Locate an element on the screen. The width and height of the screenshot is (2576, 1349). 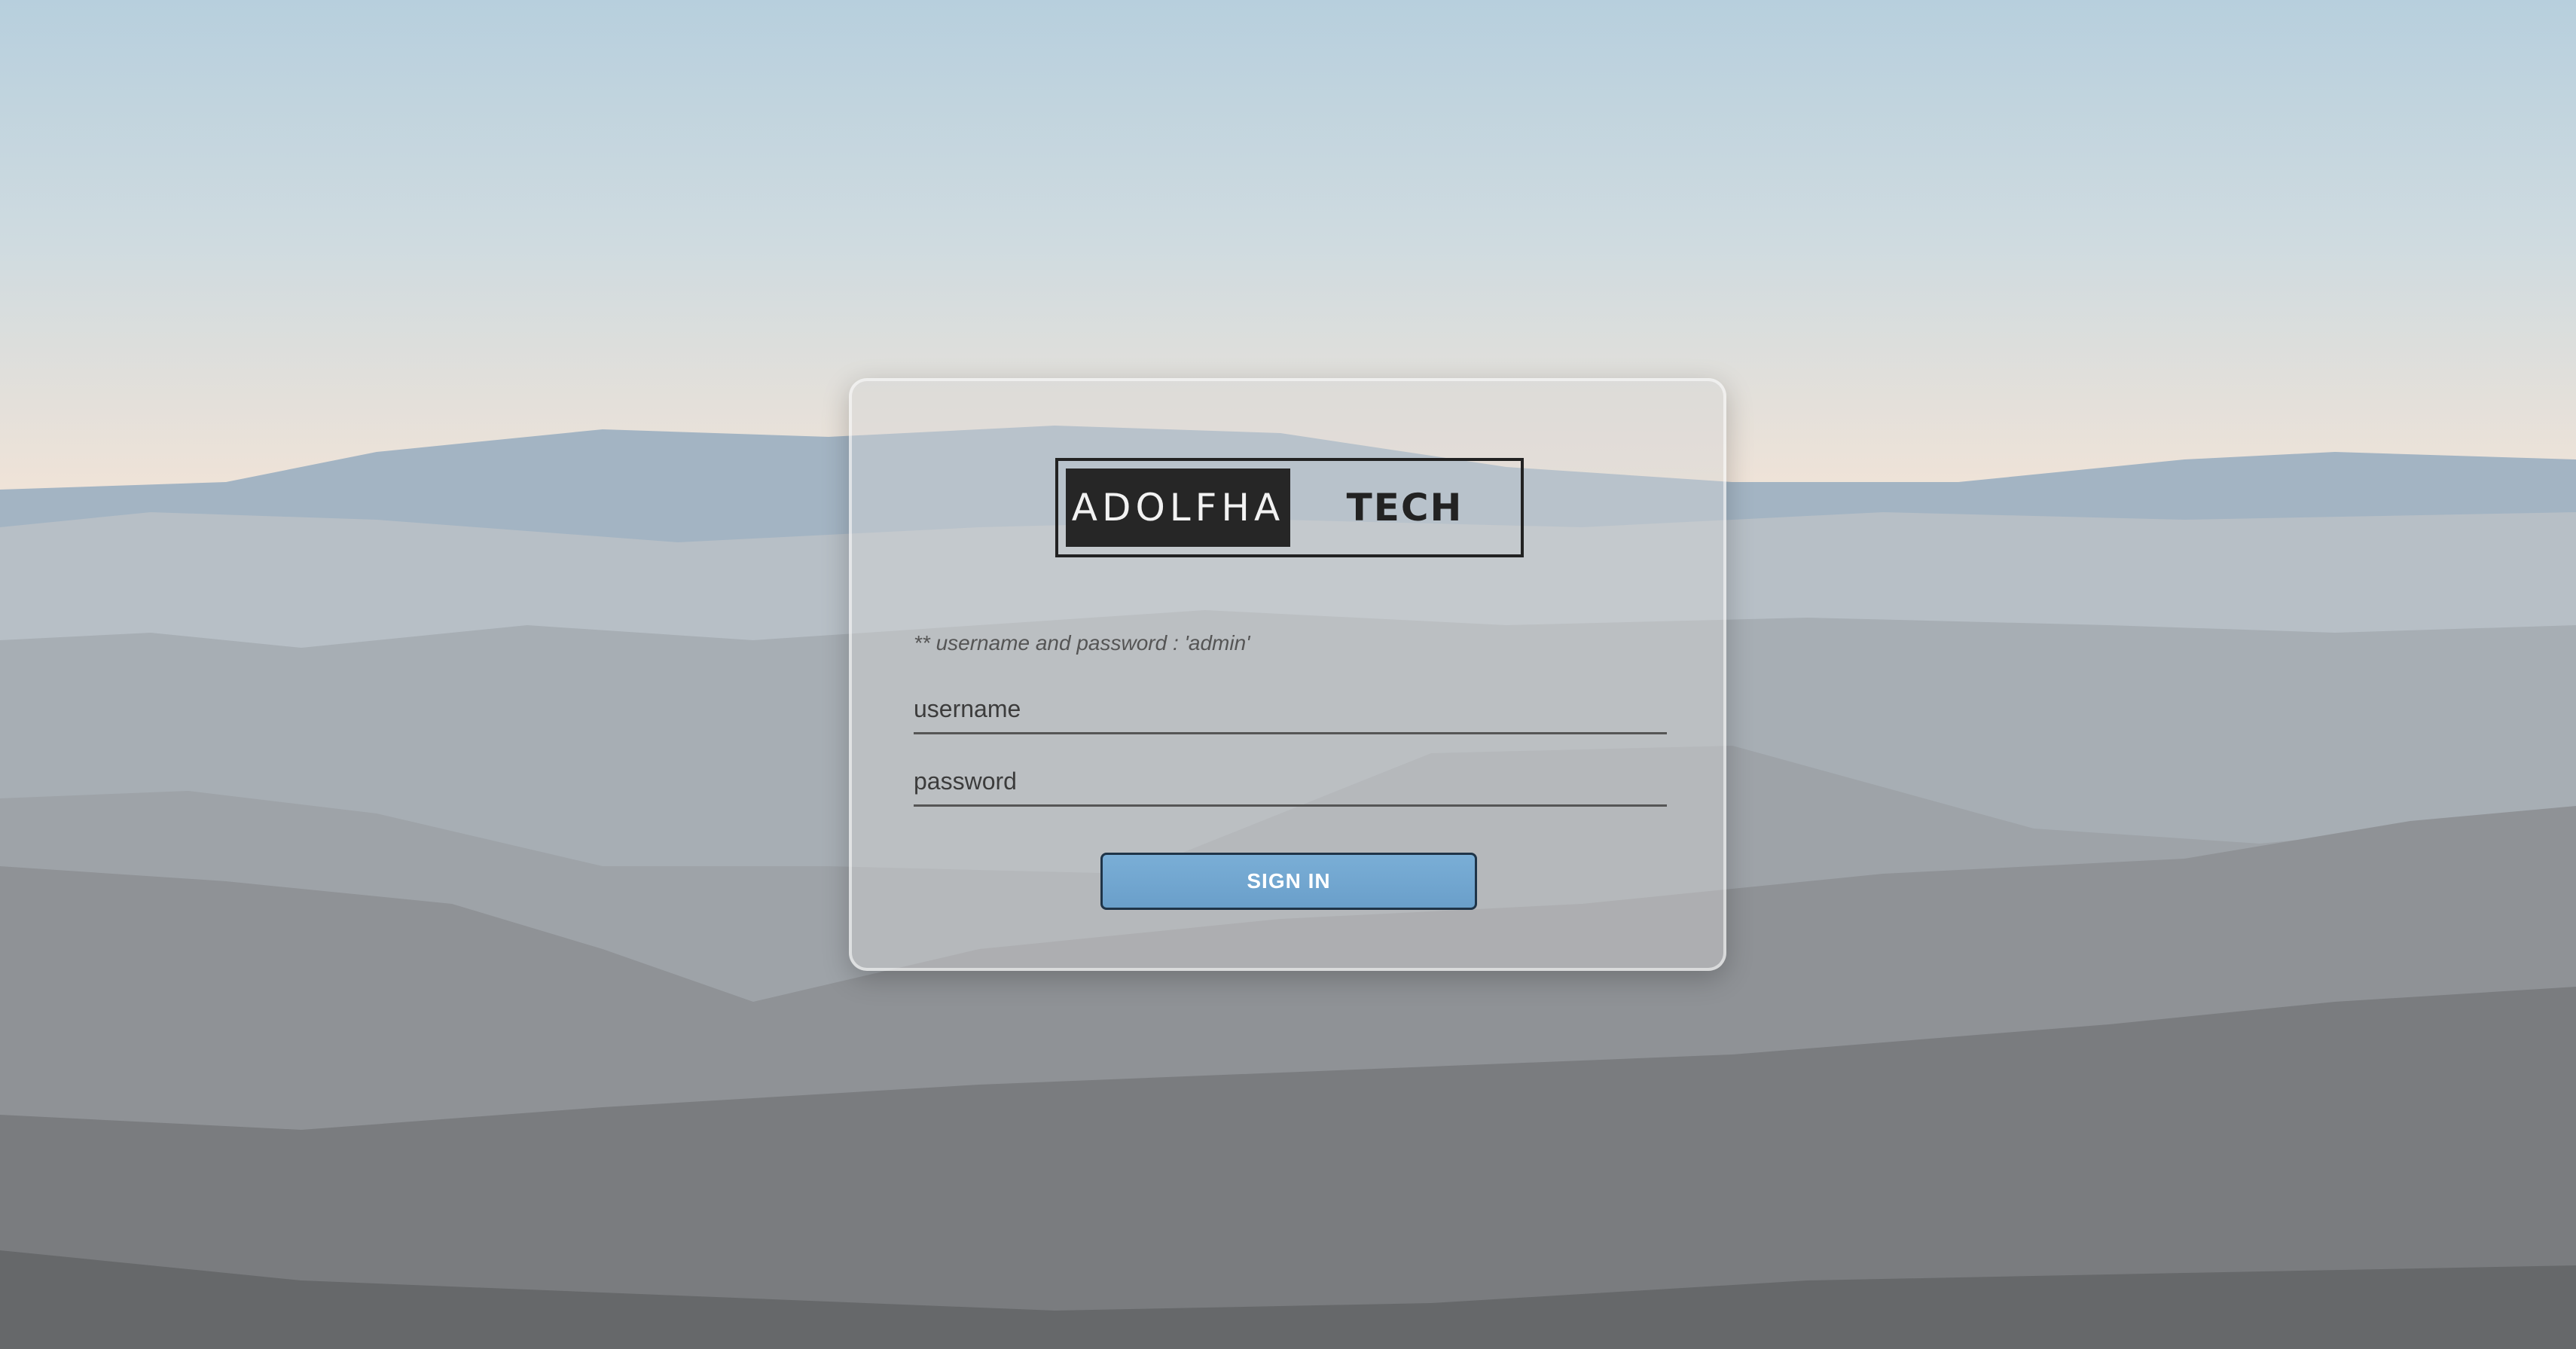
username-field-container is located at coordinates (1291, 710).